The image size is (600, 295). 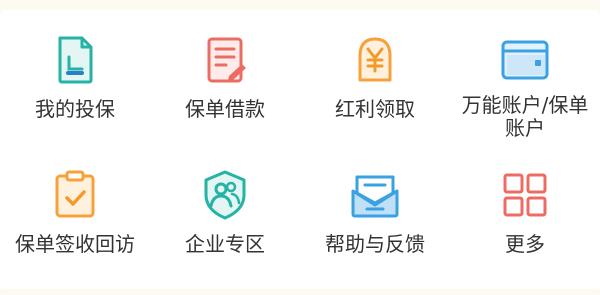 What do you see at coordinates (375, 229) in the screenshot?
I see `shortcut-help-feedback: 帮助与反馈` at bounding box center [375, 229].